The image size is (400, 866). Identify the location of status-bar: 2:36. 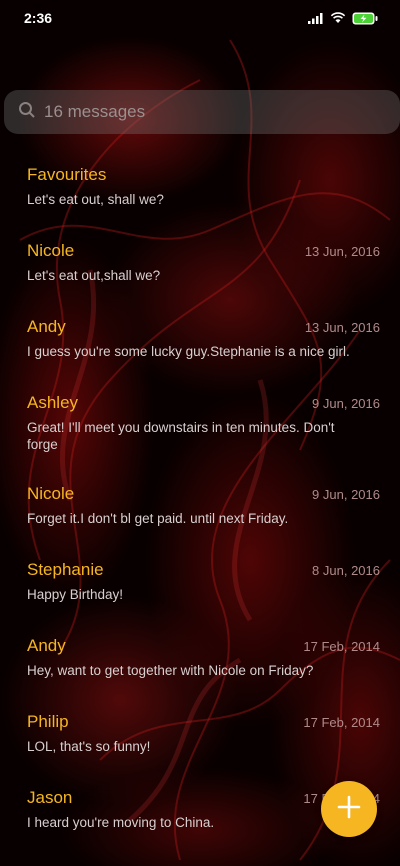
(200, 18).